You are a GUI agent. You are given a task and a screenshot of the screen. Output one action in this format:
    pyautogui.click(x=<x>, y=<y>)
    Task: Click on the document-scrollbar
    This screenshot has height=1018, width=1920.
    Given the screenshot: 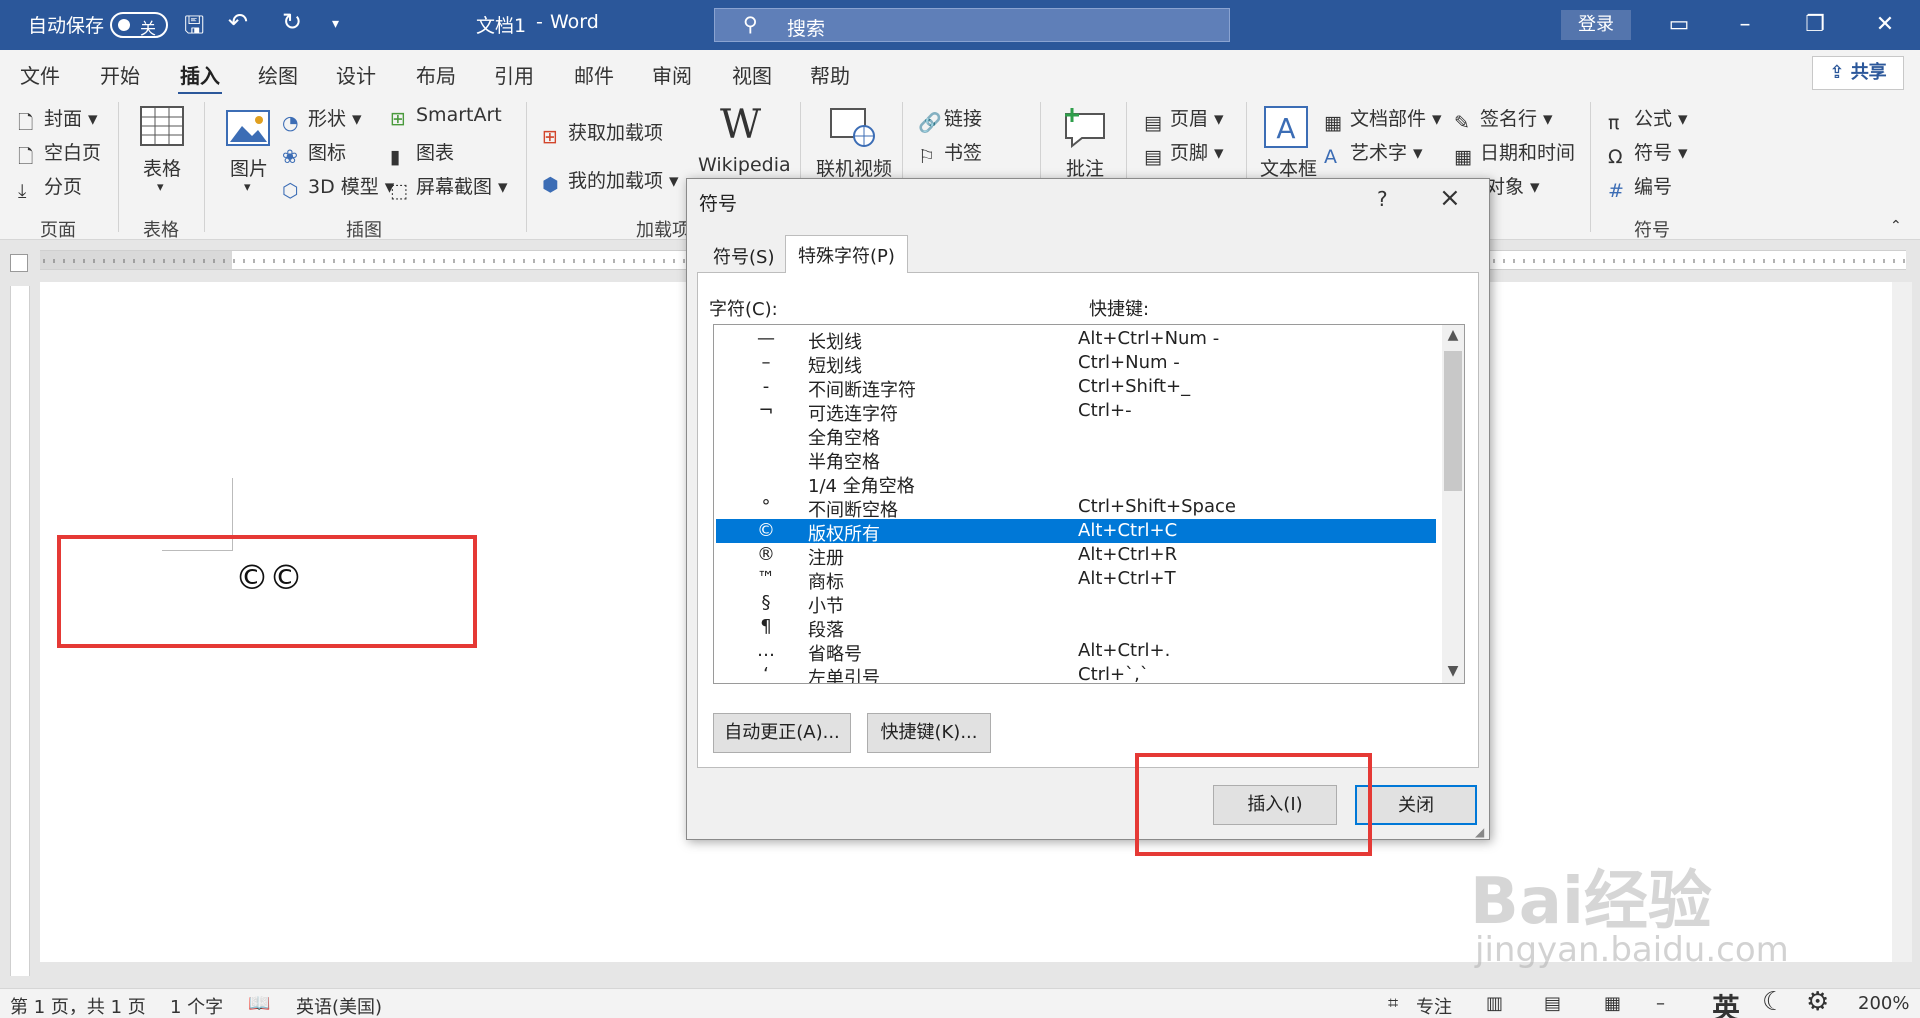 What is the action you would take?
    pyautogui.click(x=1902, y=622)
    